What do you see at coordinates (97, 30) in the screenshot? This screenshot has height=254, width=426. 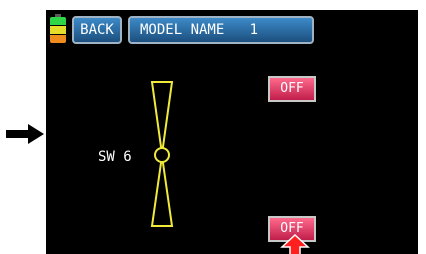 I see `back-button: BACK` at bounding box center [97, 30].